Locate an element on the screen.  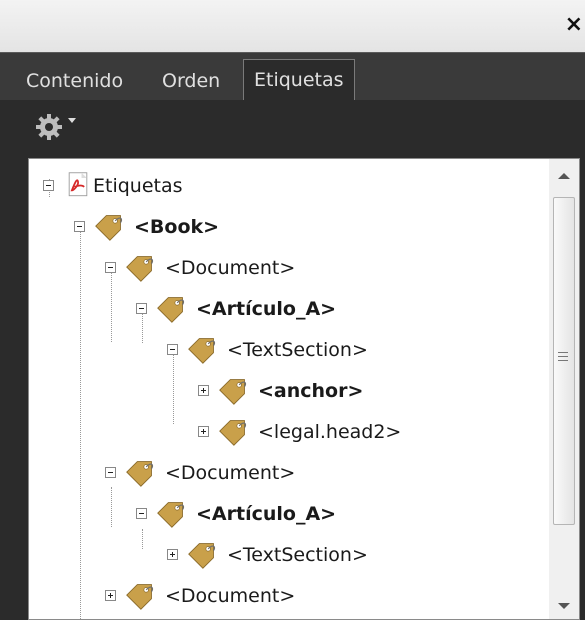
tree-node: <Book> is located at coordinates (294, 228).